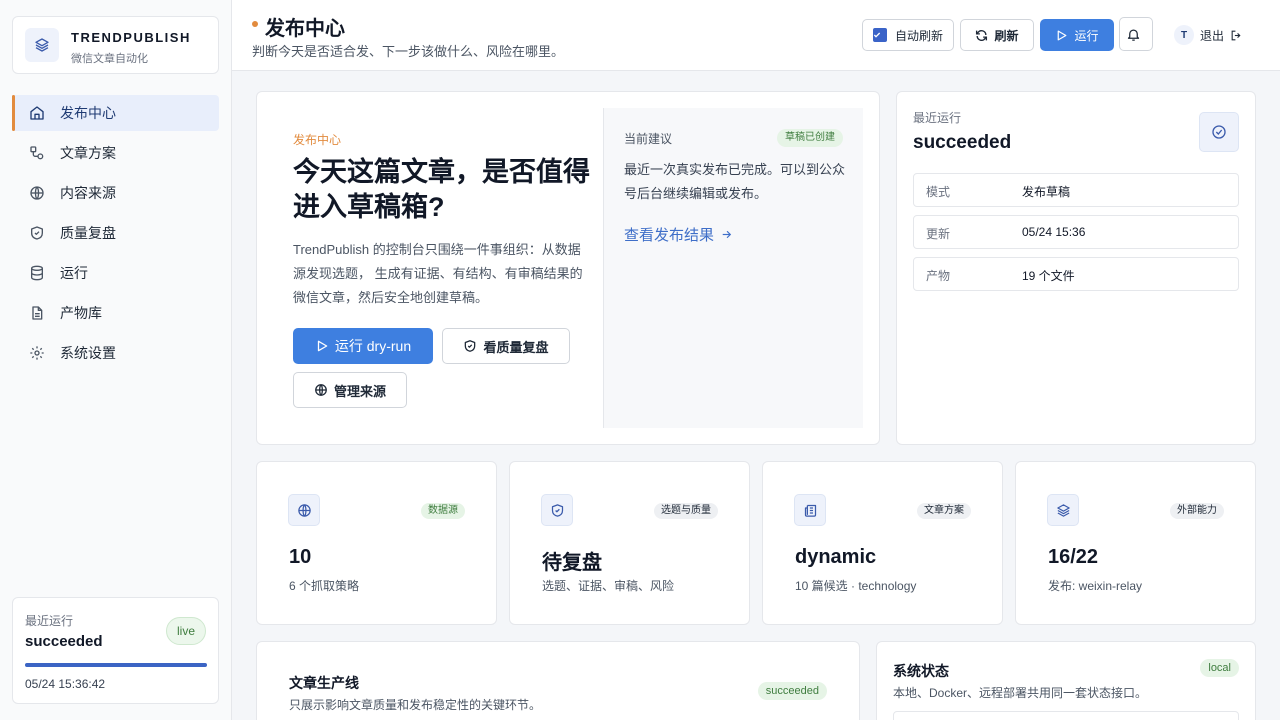  What do you see at coordinates (727, 234) in the screenshot?
I see `arrow-right-icon` at bounding box center [727, 234].